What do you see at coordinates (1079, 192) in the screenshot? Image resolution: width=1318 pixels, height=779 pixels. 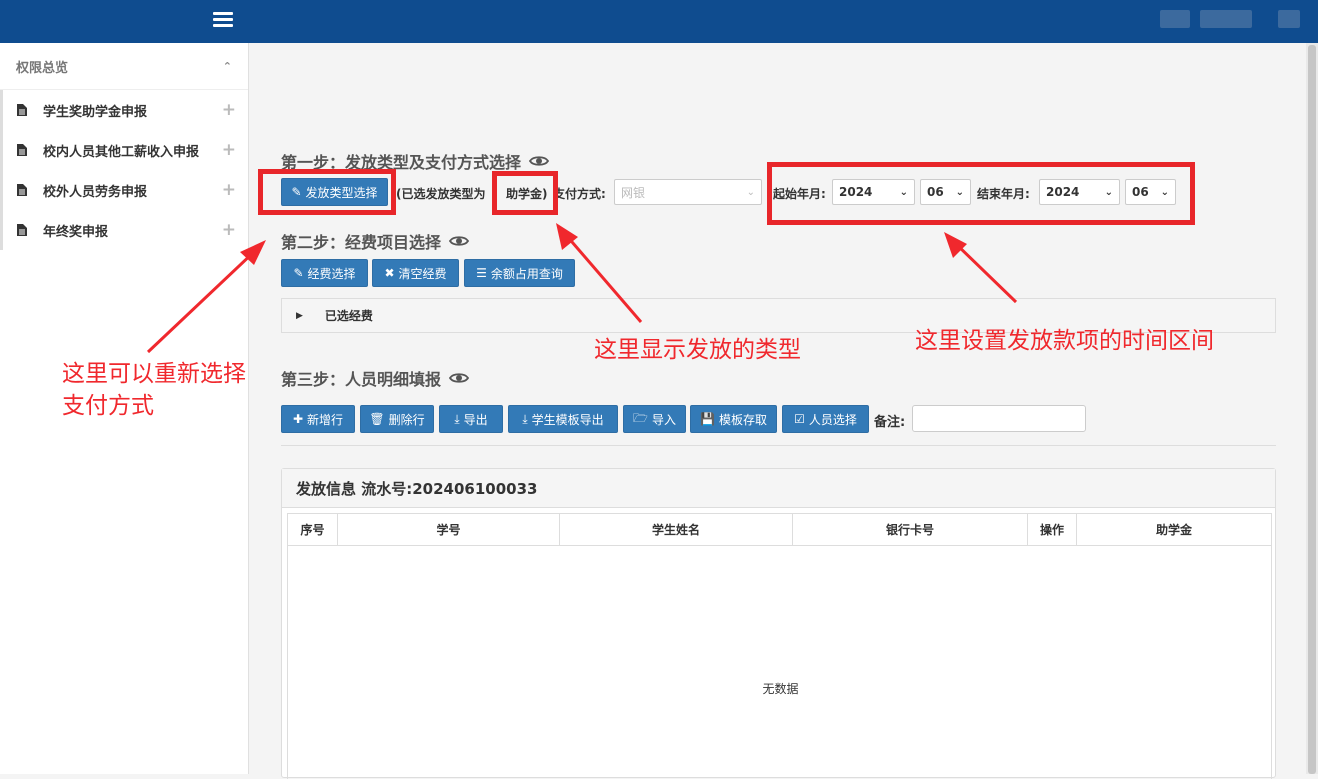 I see `end-year-select: 2024 ⌄` at bounding box center [1079, 192].